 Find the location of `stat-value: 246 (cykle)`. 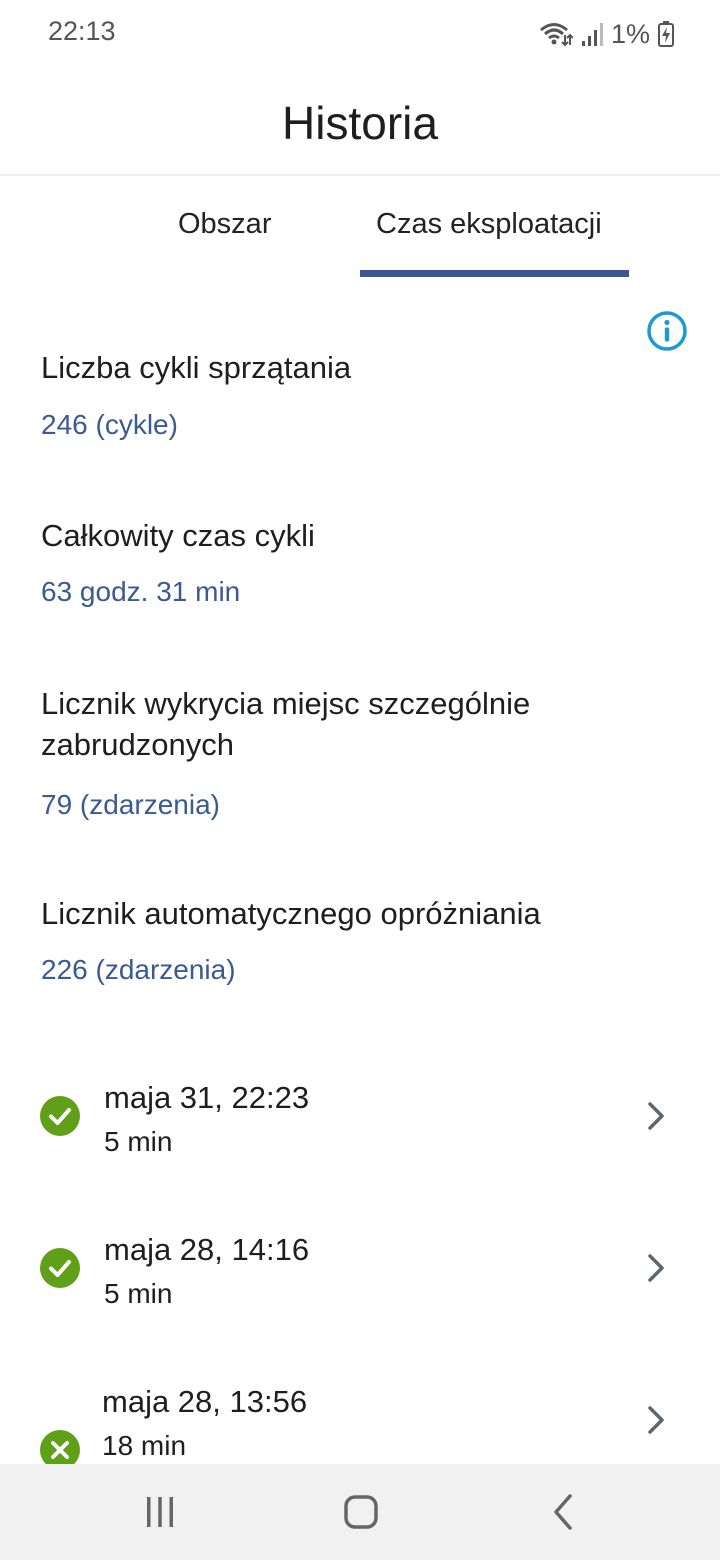

stat-value: 246 (cykle) is located at coordinates (109, 424).